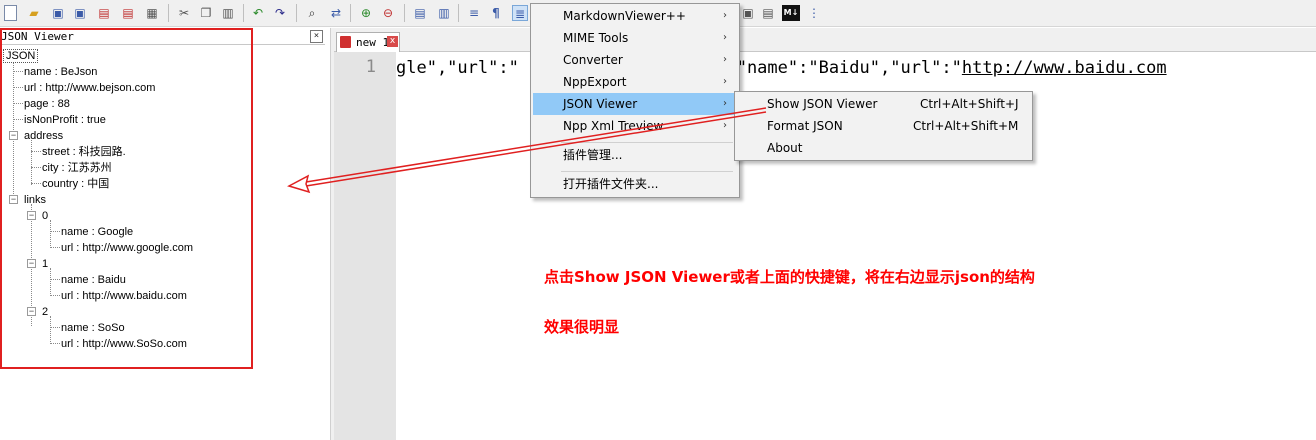 The height and width of the screenshot is (440, 1316). I want to click on tree-node-url: url : http://www.bejson.com, so click(89, 88).